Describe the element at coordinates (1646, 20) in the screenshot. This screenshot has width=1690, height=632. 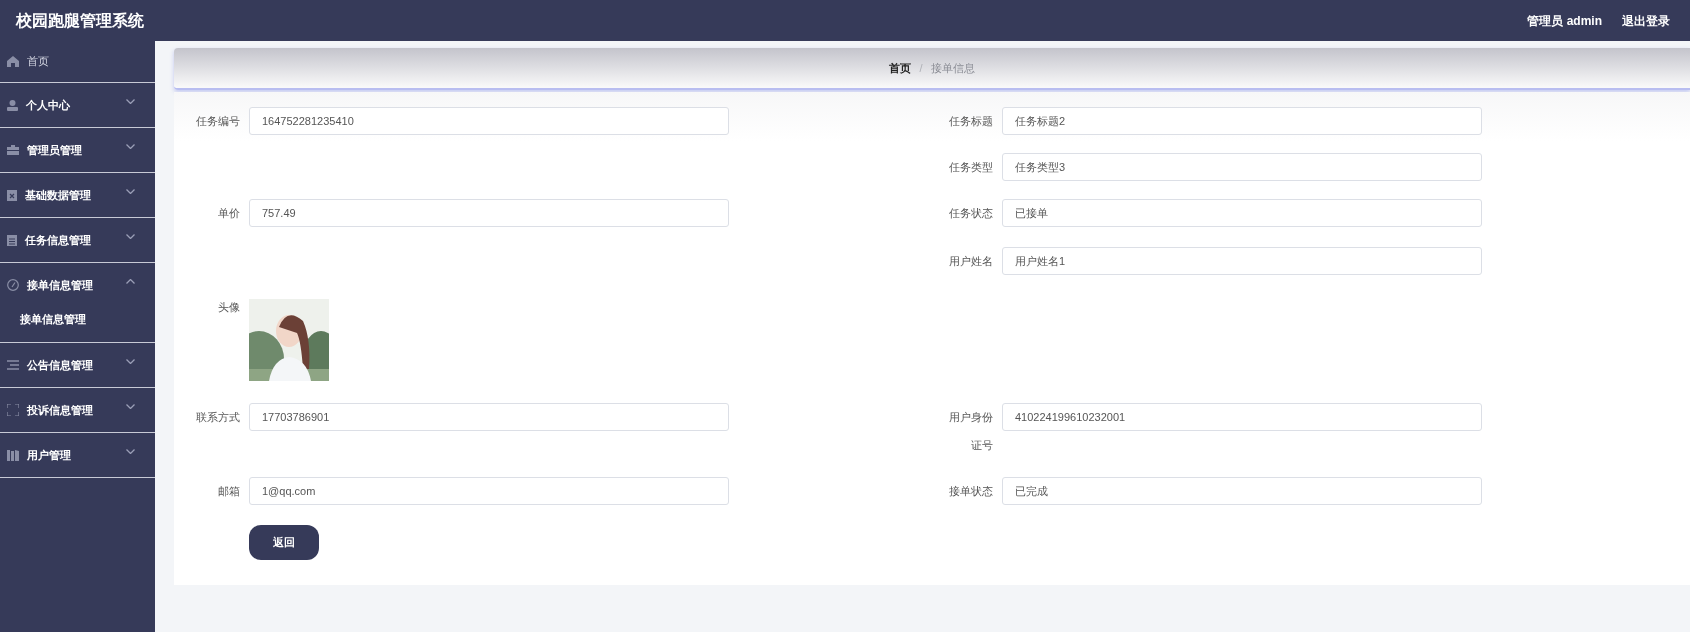
I see `logout-link: 退出登录` at that location.